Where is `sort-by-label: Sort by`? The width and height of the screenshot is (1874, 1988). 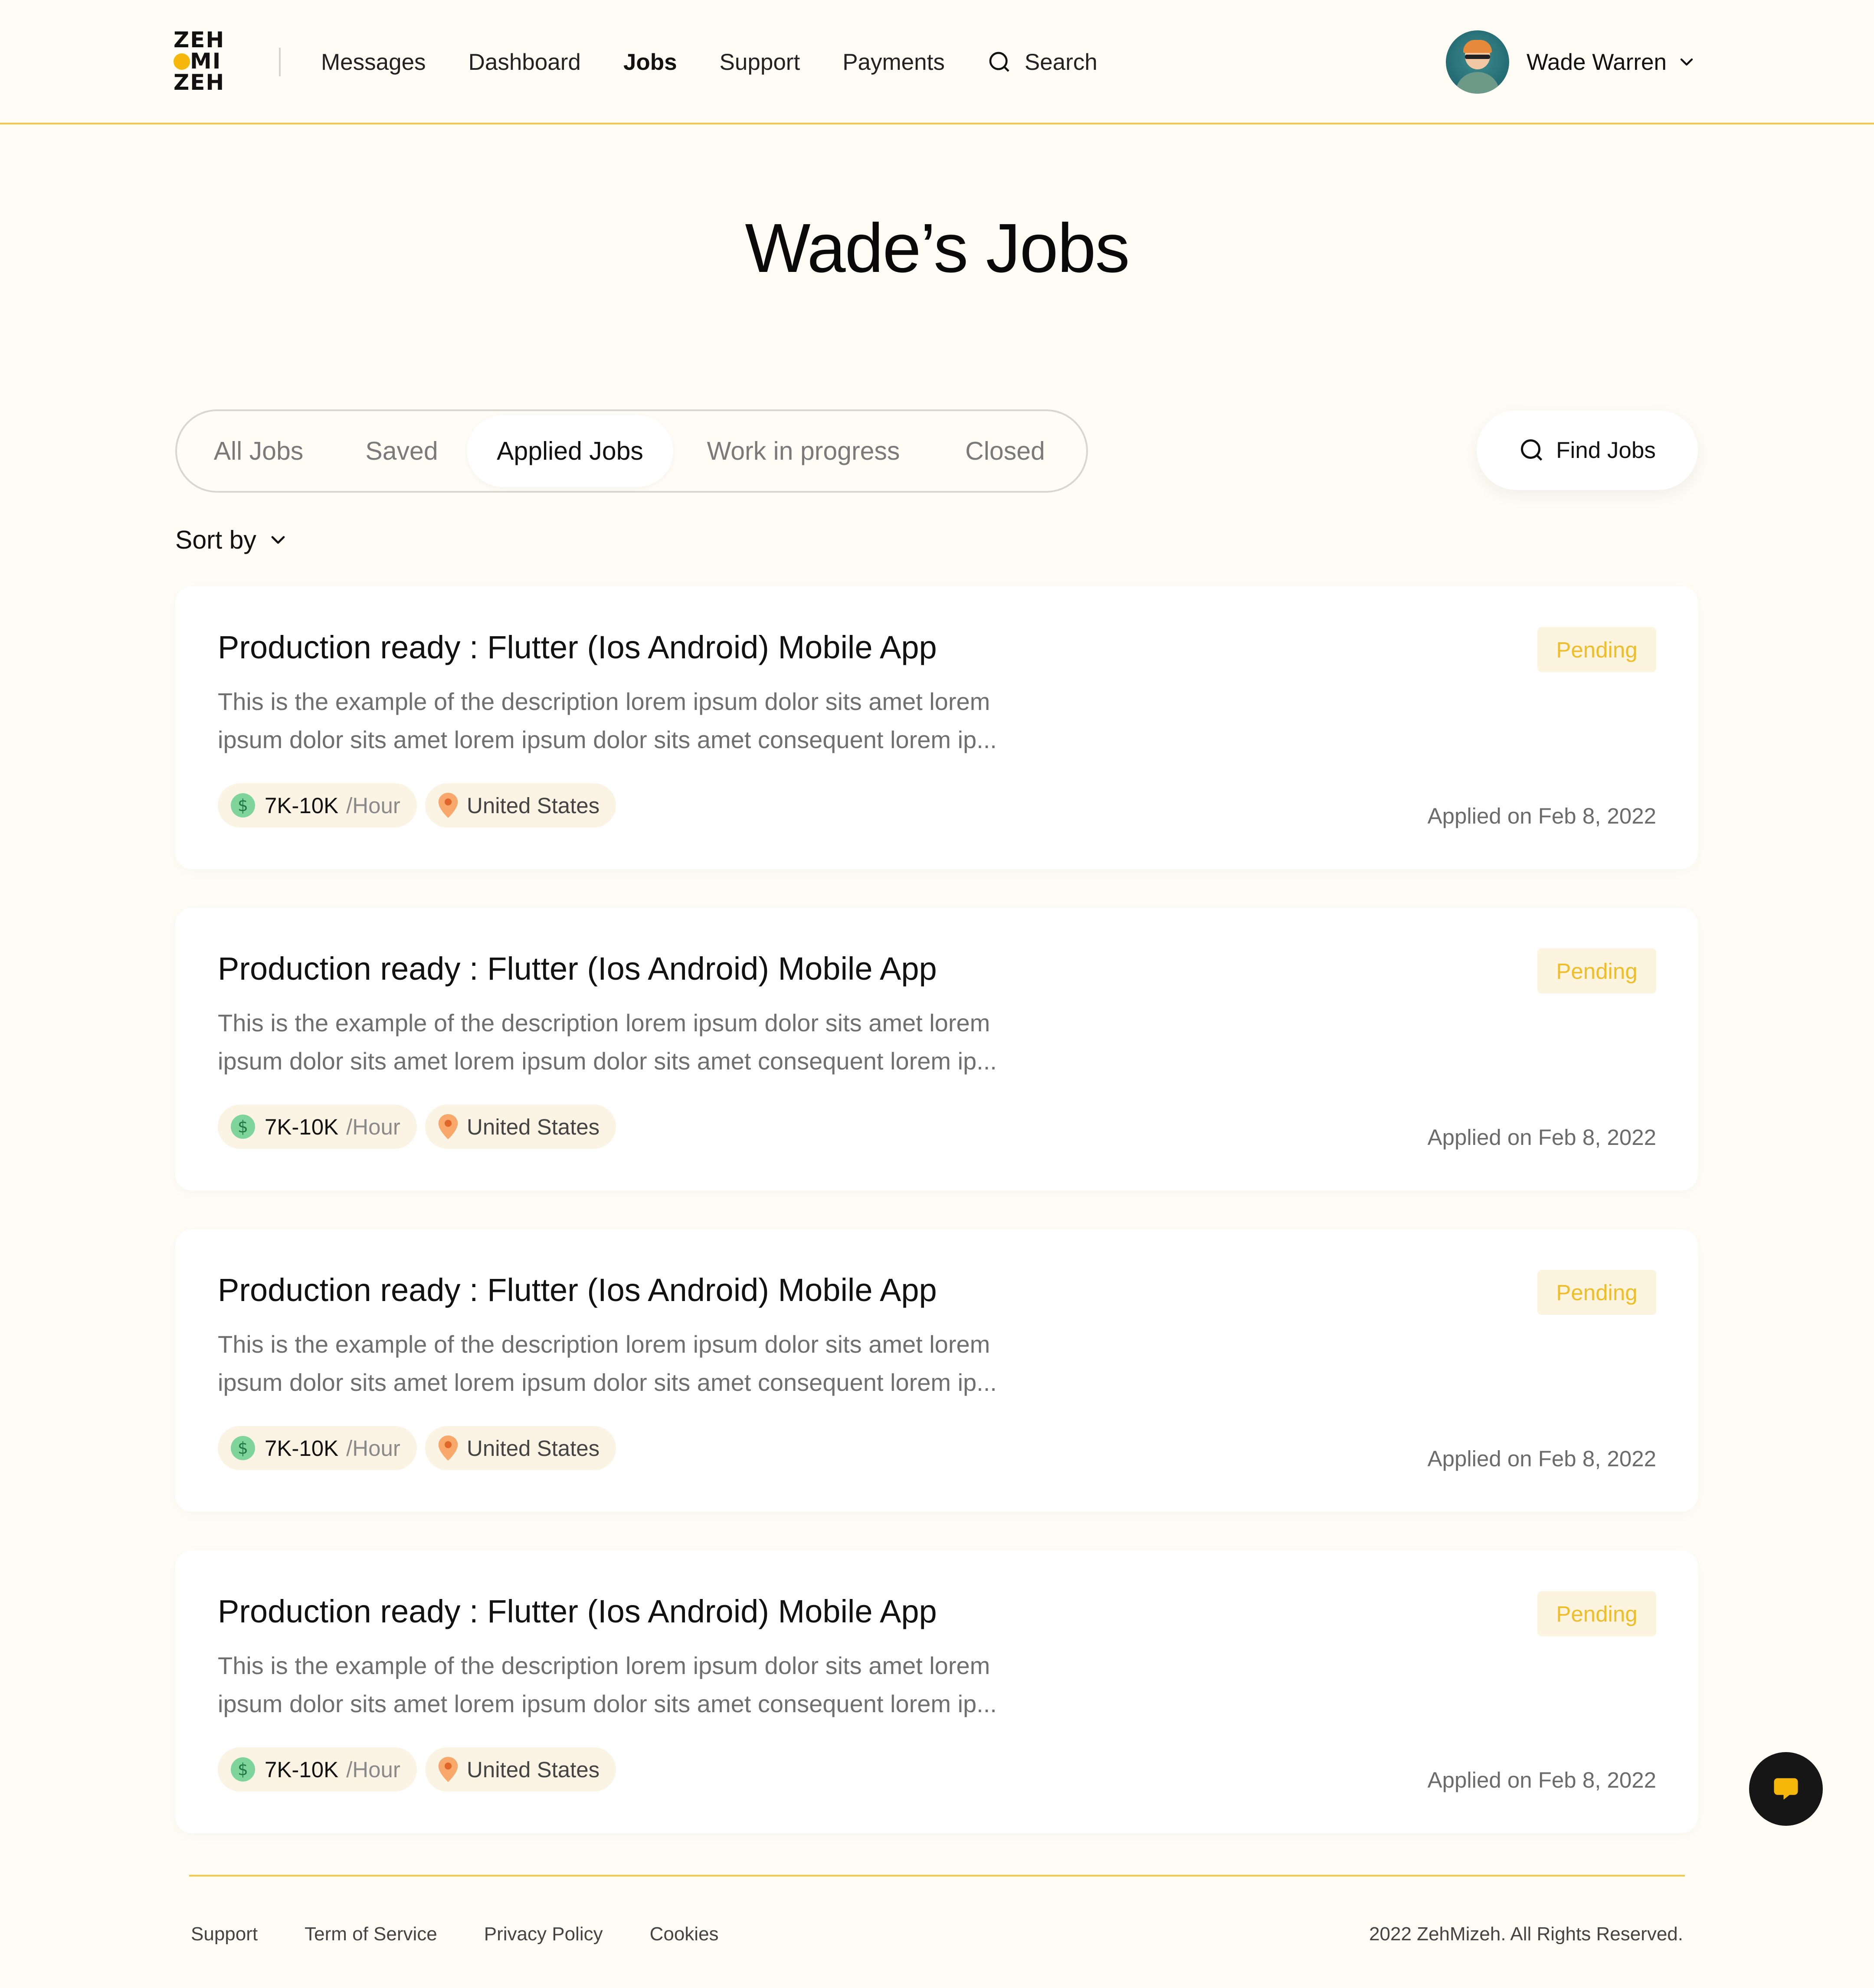 sort-by-label: Sort by is located at coordinates (215, 540).